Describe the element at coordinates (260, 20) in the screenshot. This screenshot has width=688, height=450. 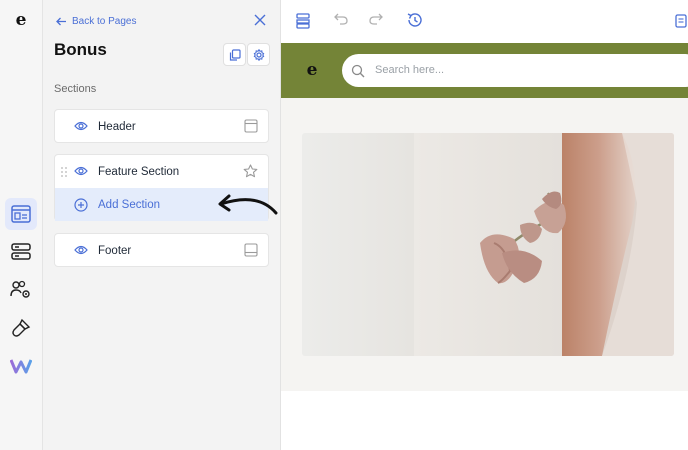
I see `close-icon` at that location.